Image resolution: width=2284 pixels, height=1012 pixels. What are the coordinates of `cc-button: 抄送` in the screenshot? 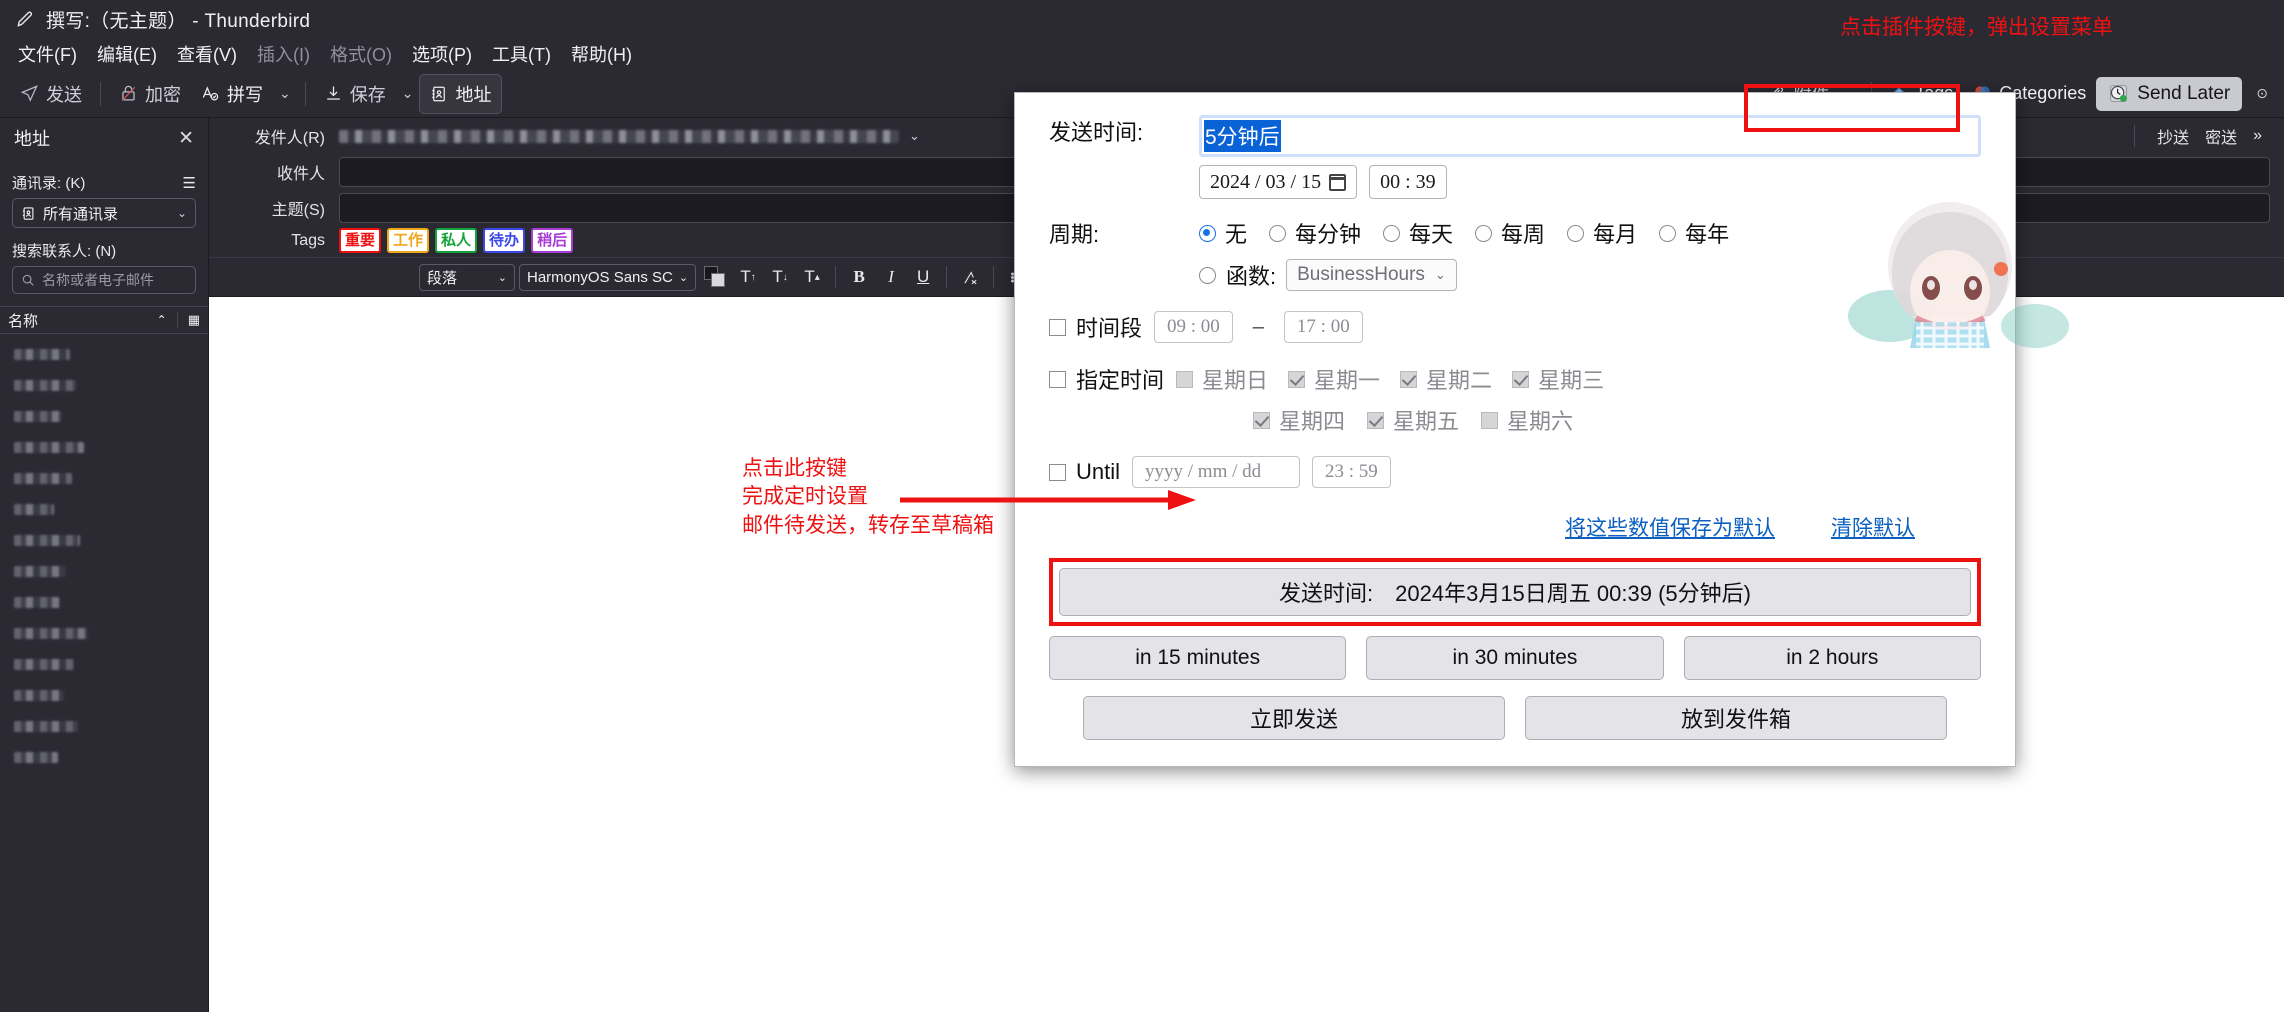 It's located at (2173, 136).